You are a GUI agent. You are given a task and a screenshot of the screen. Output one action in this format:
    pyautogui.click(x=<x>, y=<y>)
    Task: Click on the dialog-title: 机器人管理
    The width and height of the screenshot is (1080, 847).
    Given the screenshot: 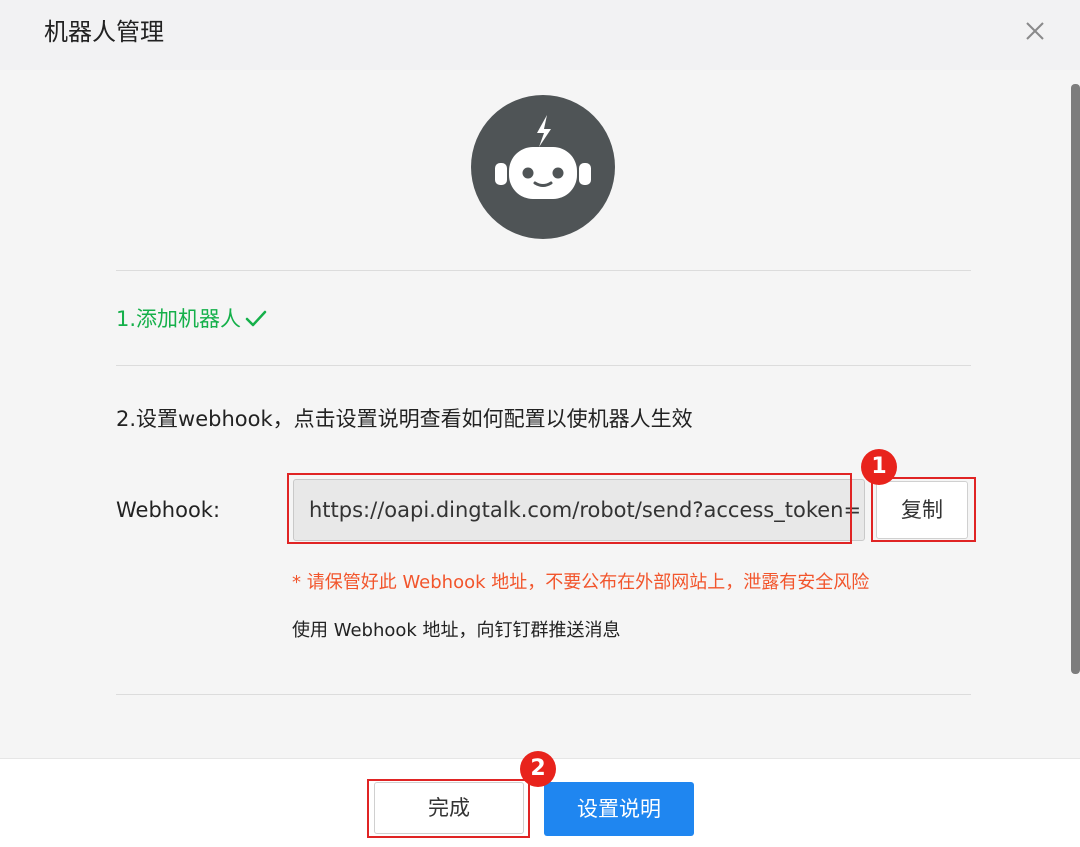 What is the action you would take?
    pyautogui.click(x=104, y=32)
    